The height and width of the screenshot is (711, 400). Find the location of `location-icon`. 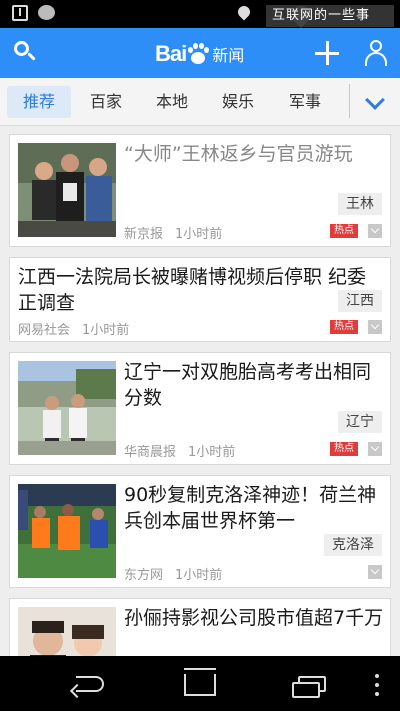

location-icon is located at coordinates (244, 12).